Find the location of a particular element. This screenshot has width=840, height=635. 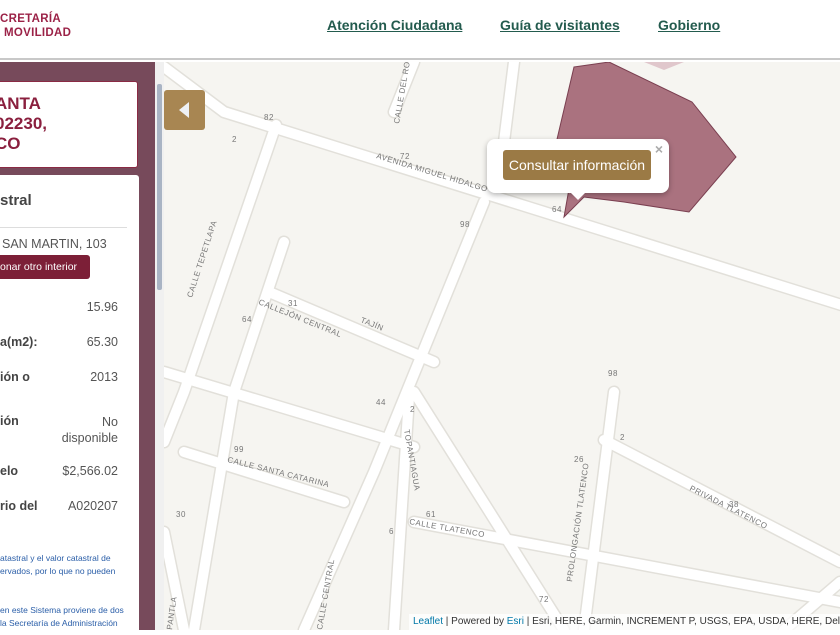

collapse-sidebar-button is located at coordinates (184, 110).